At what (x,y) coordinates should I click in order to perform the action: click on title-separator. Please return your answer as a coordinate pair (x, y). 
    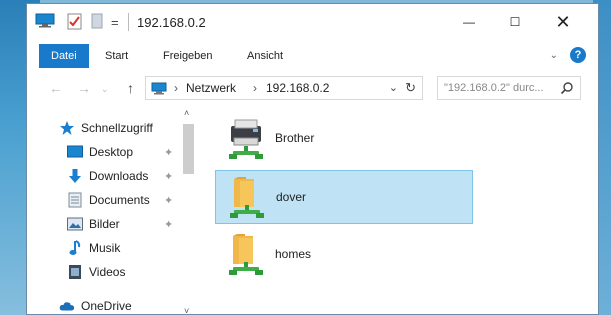
    Looking at the image, I should click on (128, 22).